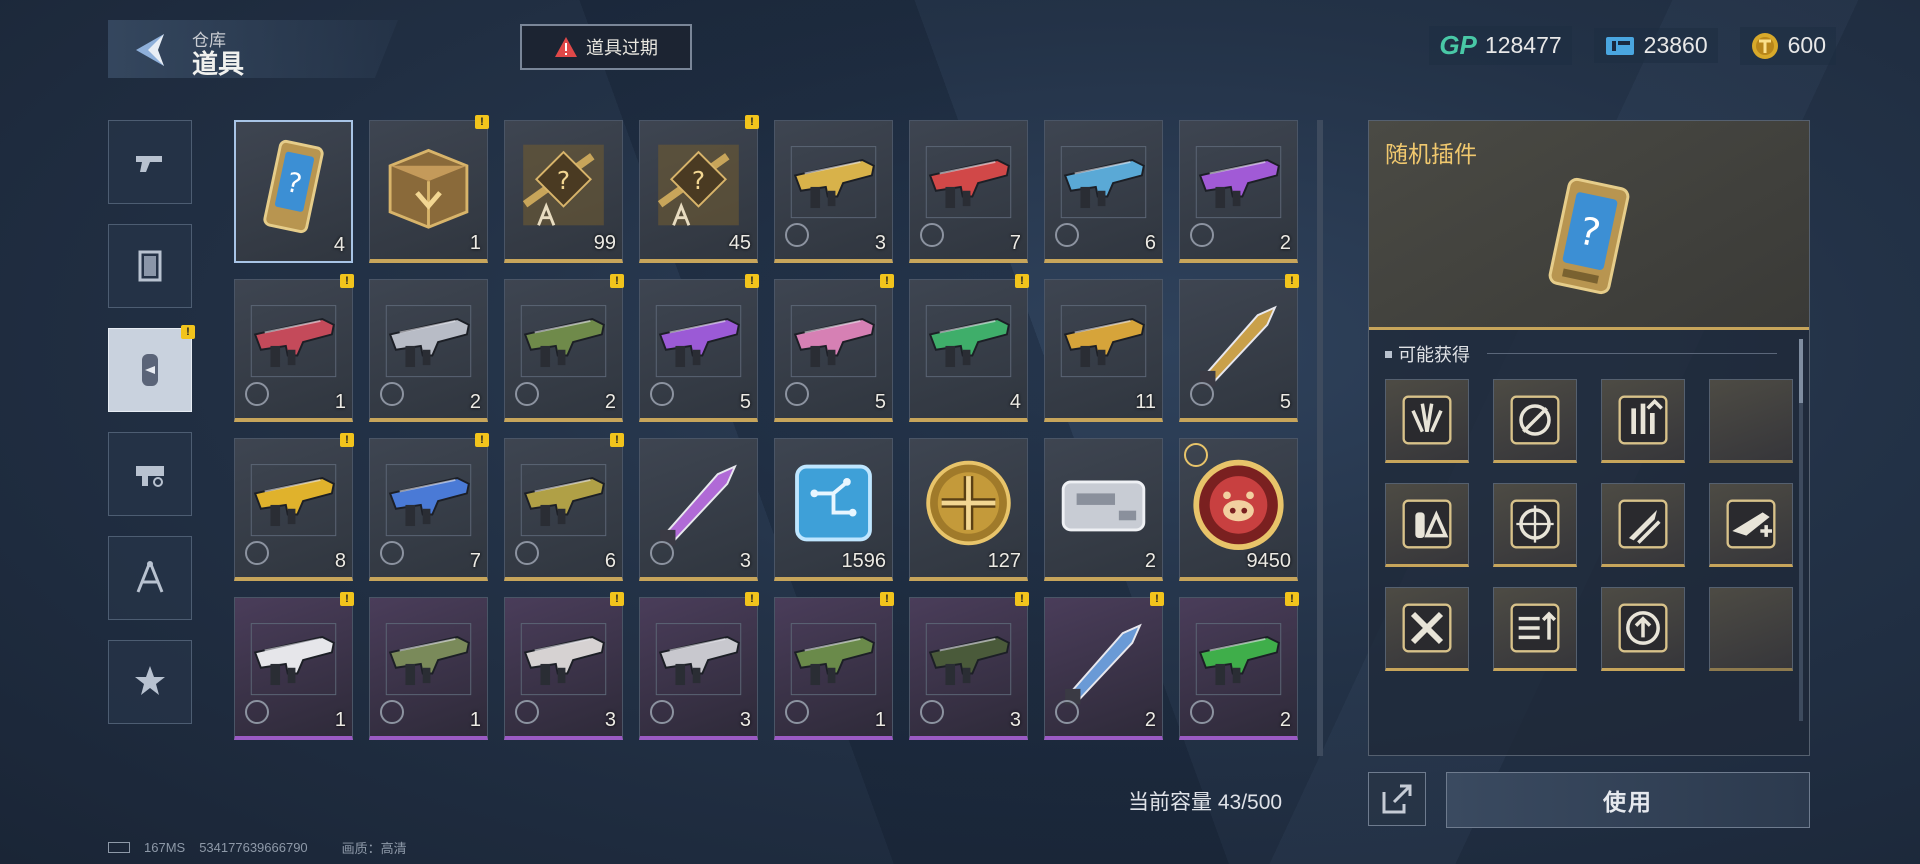 The width and height of the screenshot is (1920, 864). I want to click on item-slot: 1596, so click(833, 509).